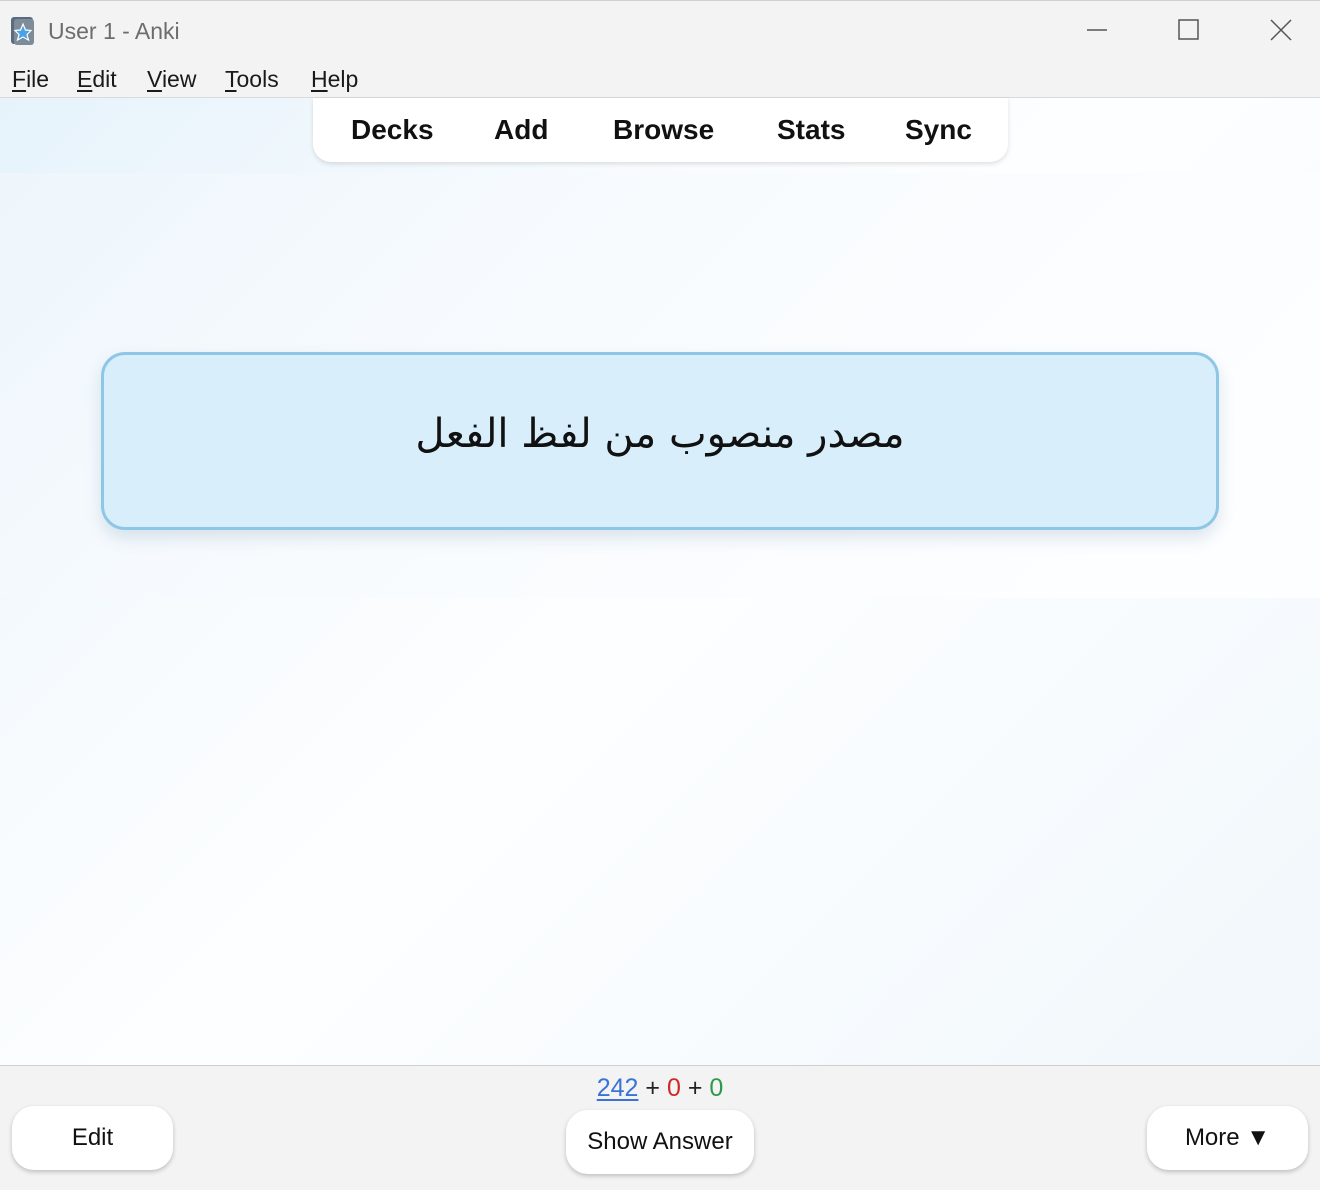 This screenshot has width=1320, height=1190. What do you see at coordinates (663, 130) in the screenshot?
I see `tab-browse: Browse` at bounding box center [663, 130].